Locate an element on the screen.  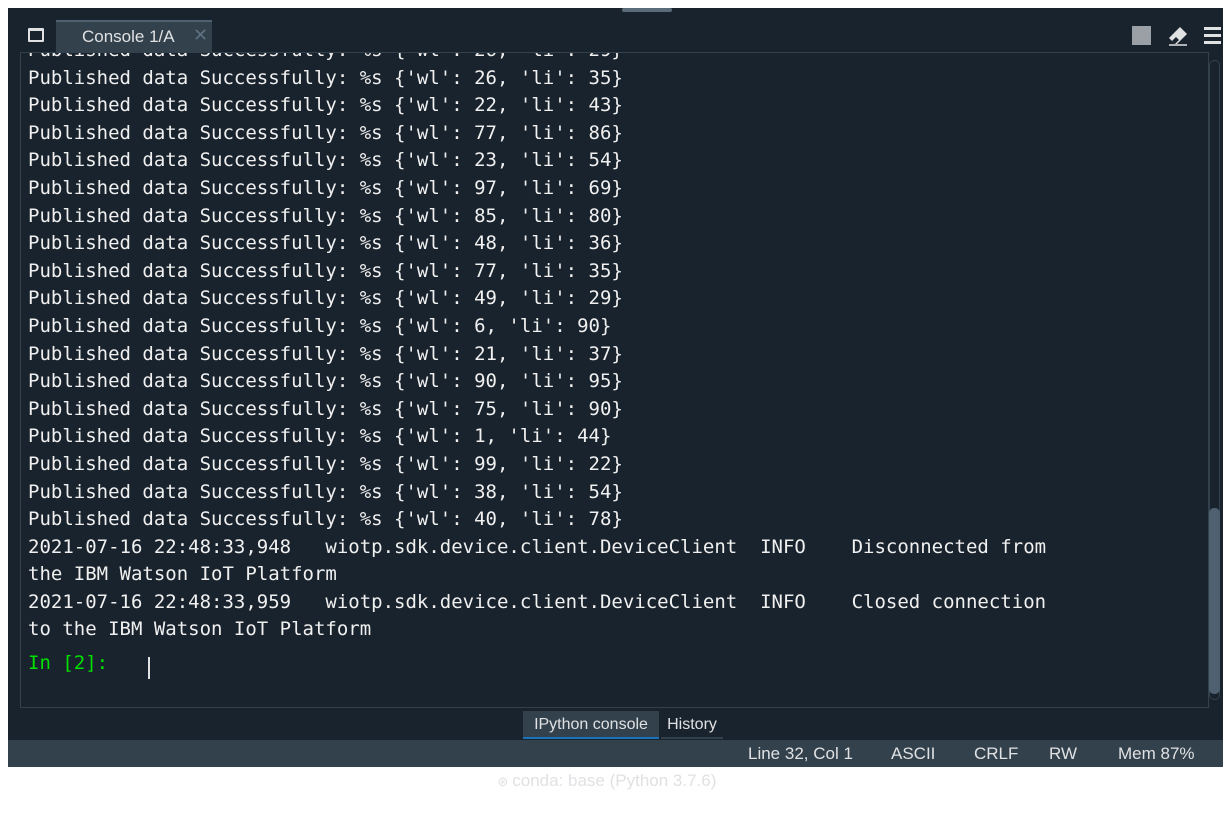
console-tab-bar: Console 1/A ✕ is located at coordinates (621, 36).